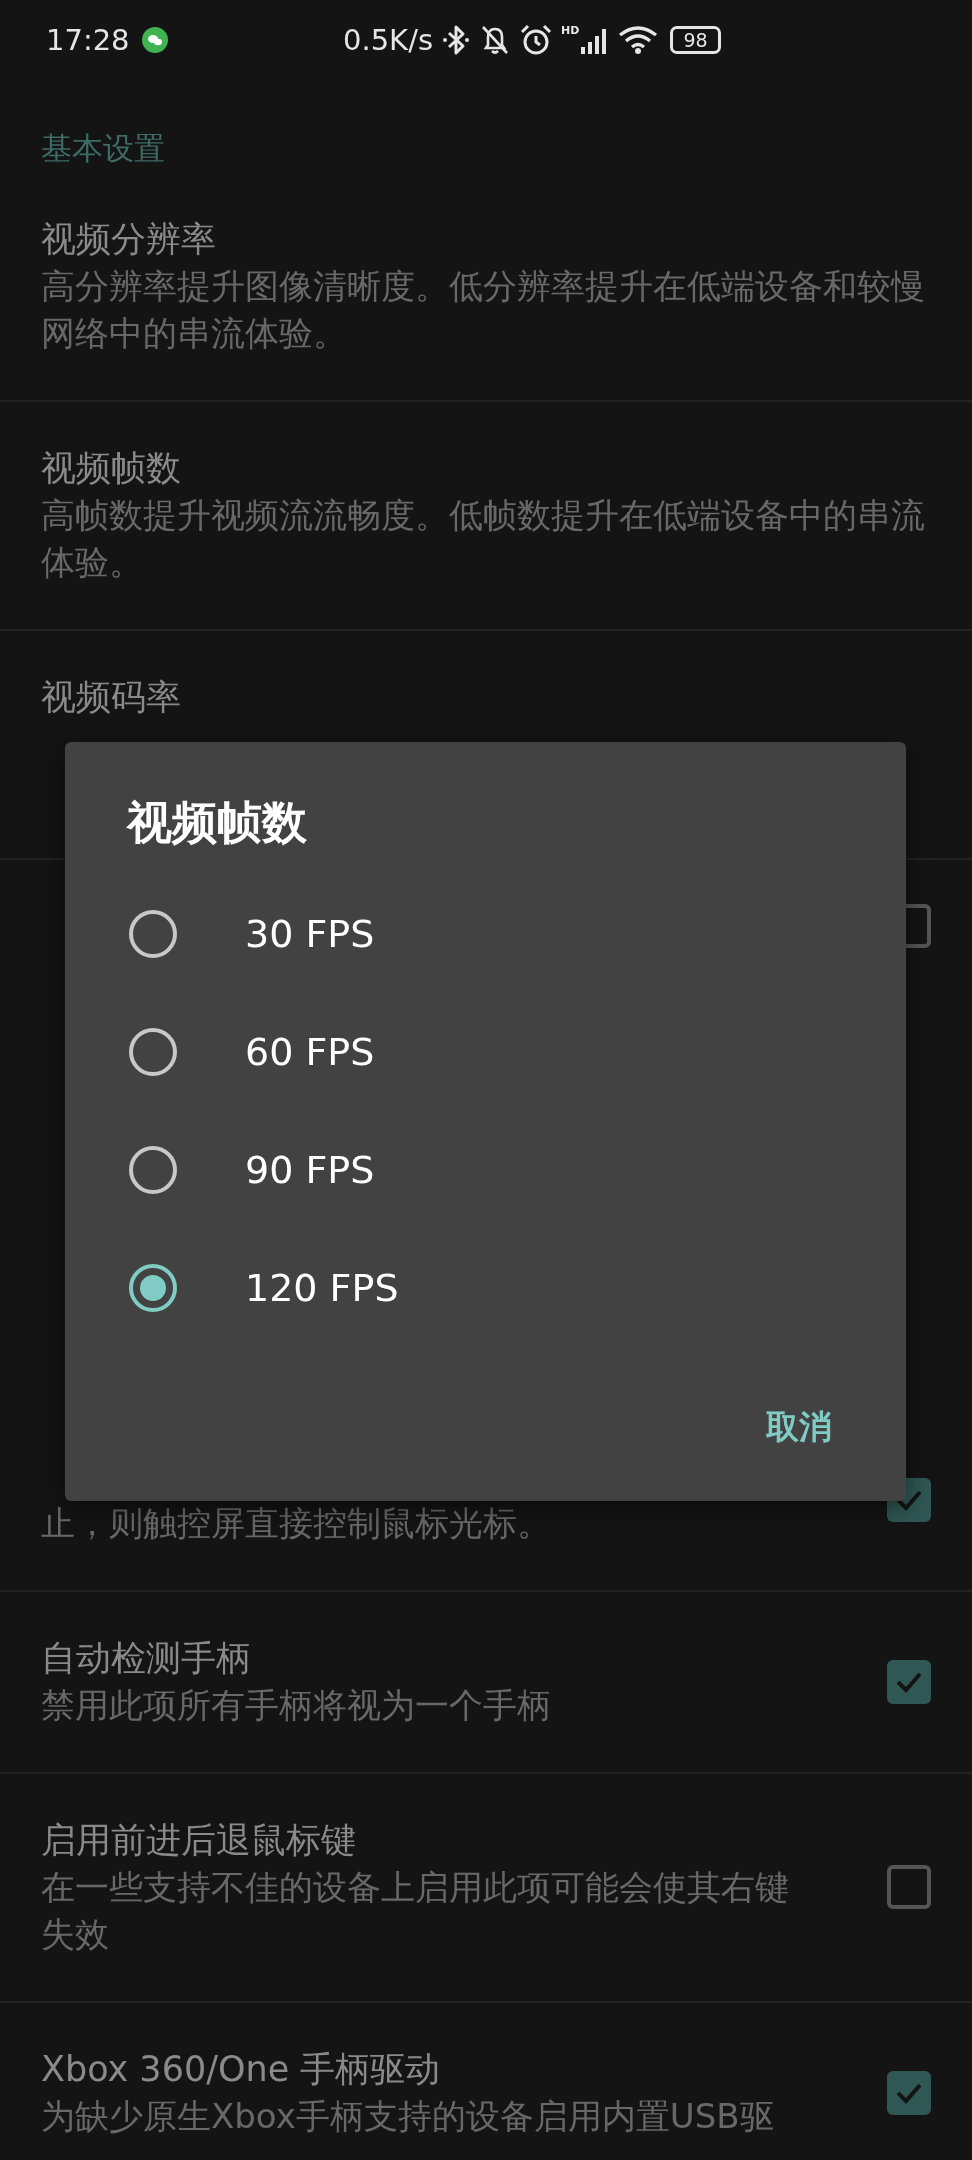  What do you see at coordinates (146, 1658) in the screenshot?
I see `item-title: 自动检测手柄` at bounding box center [146, 1658].